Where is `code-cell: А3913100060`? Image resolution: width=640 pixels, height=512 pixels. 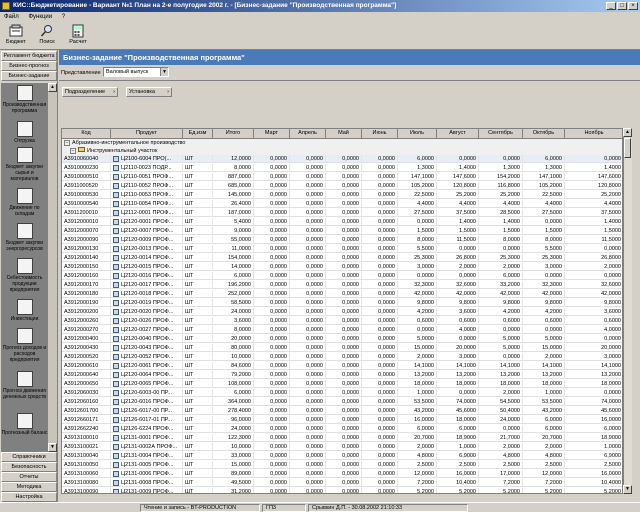 code-cell: А3913100060 is located at coordinates (86, 474).